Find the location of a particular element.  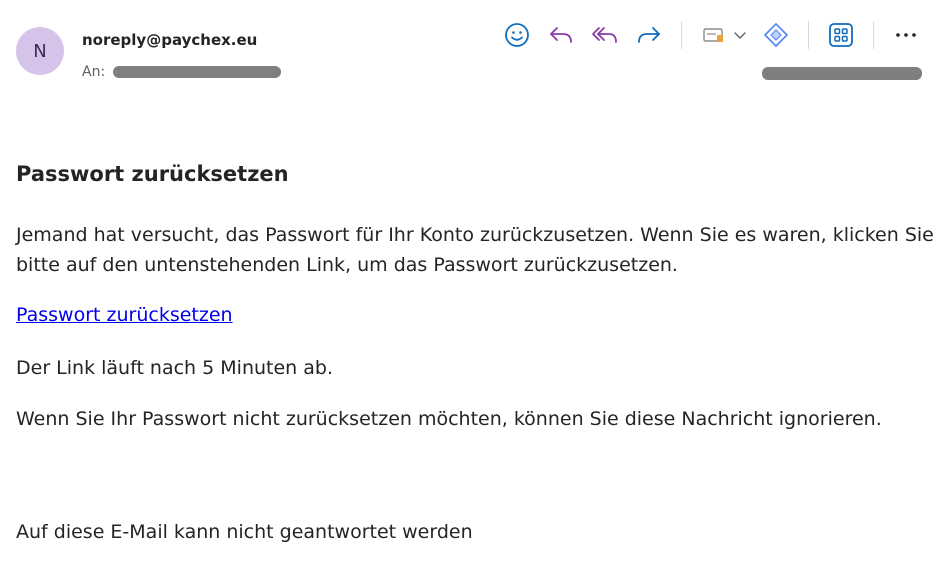

avatar-initial: N is located at coordinates (40, 51).